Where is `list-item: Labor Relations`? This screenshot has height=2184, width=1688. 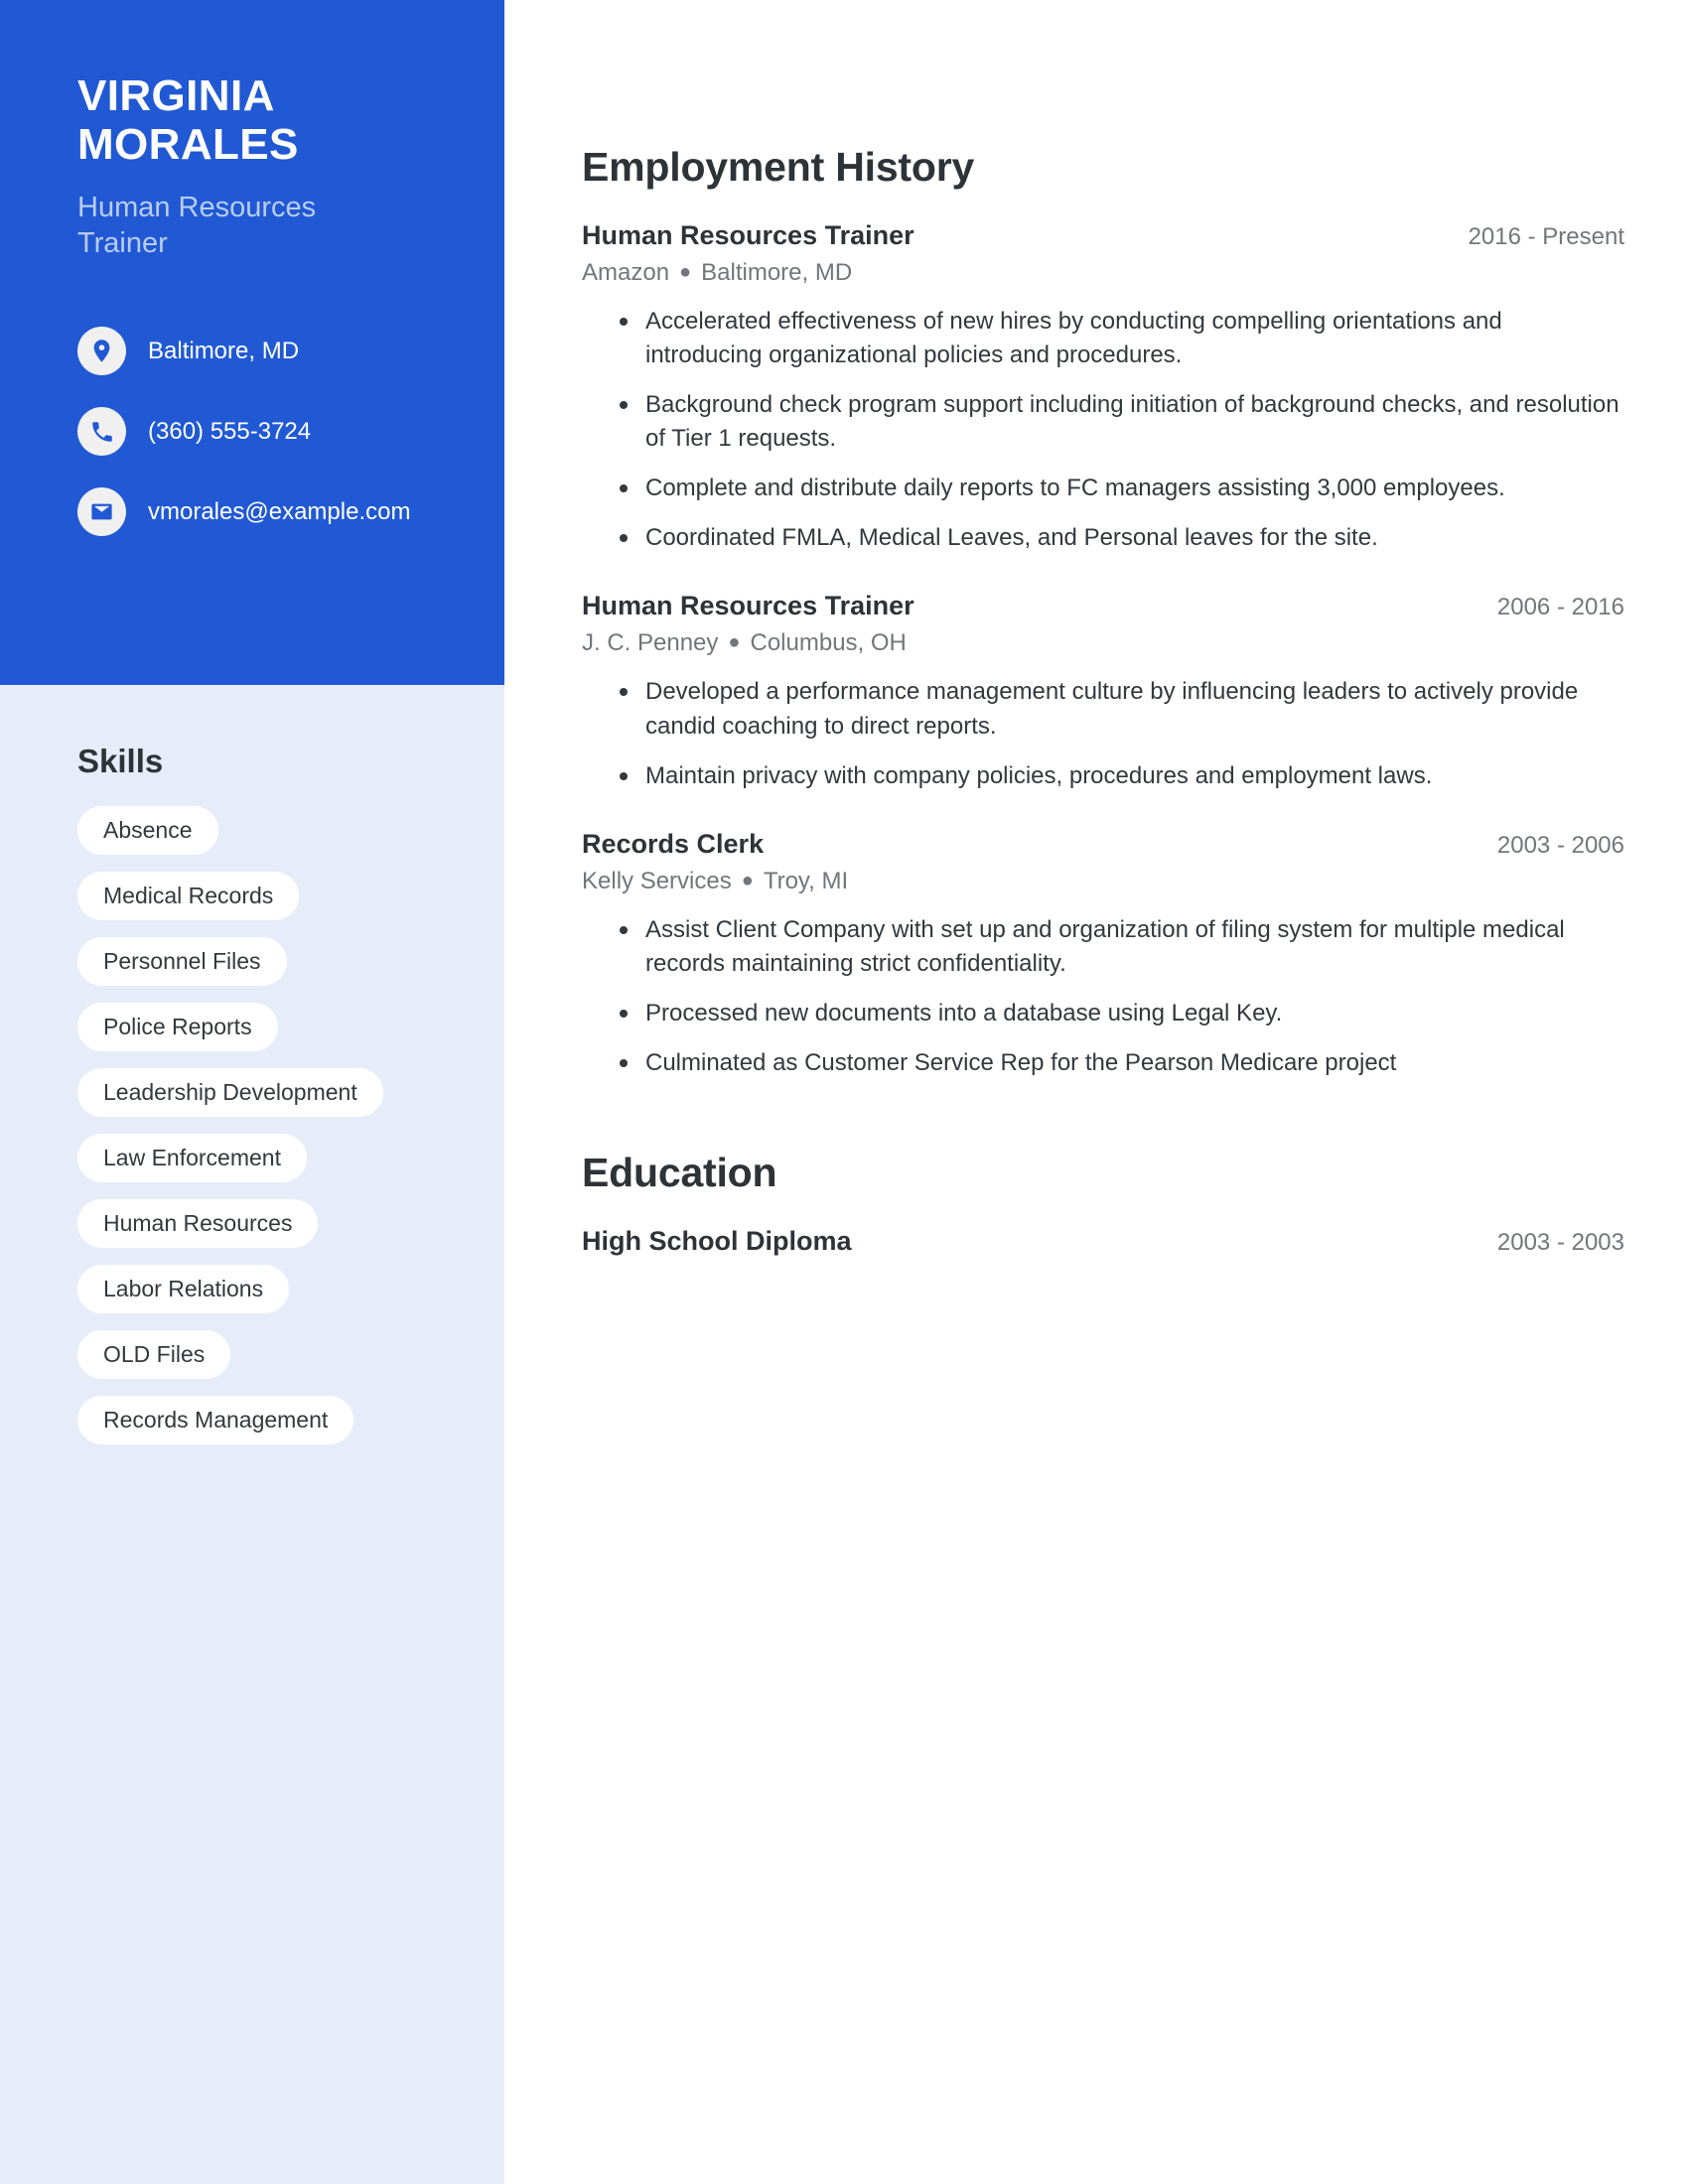 list-item: Labor Relations is located at coordinates (261, 1297).